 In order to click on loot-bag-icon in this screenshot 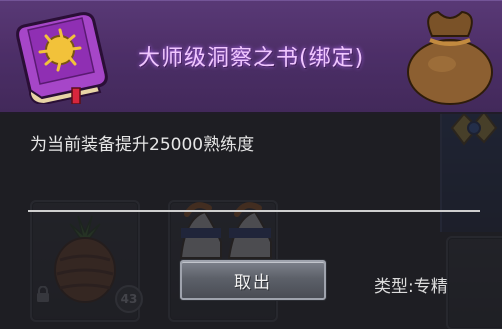, I will do `click(450, 57)`.